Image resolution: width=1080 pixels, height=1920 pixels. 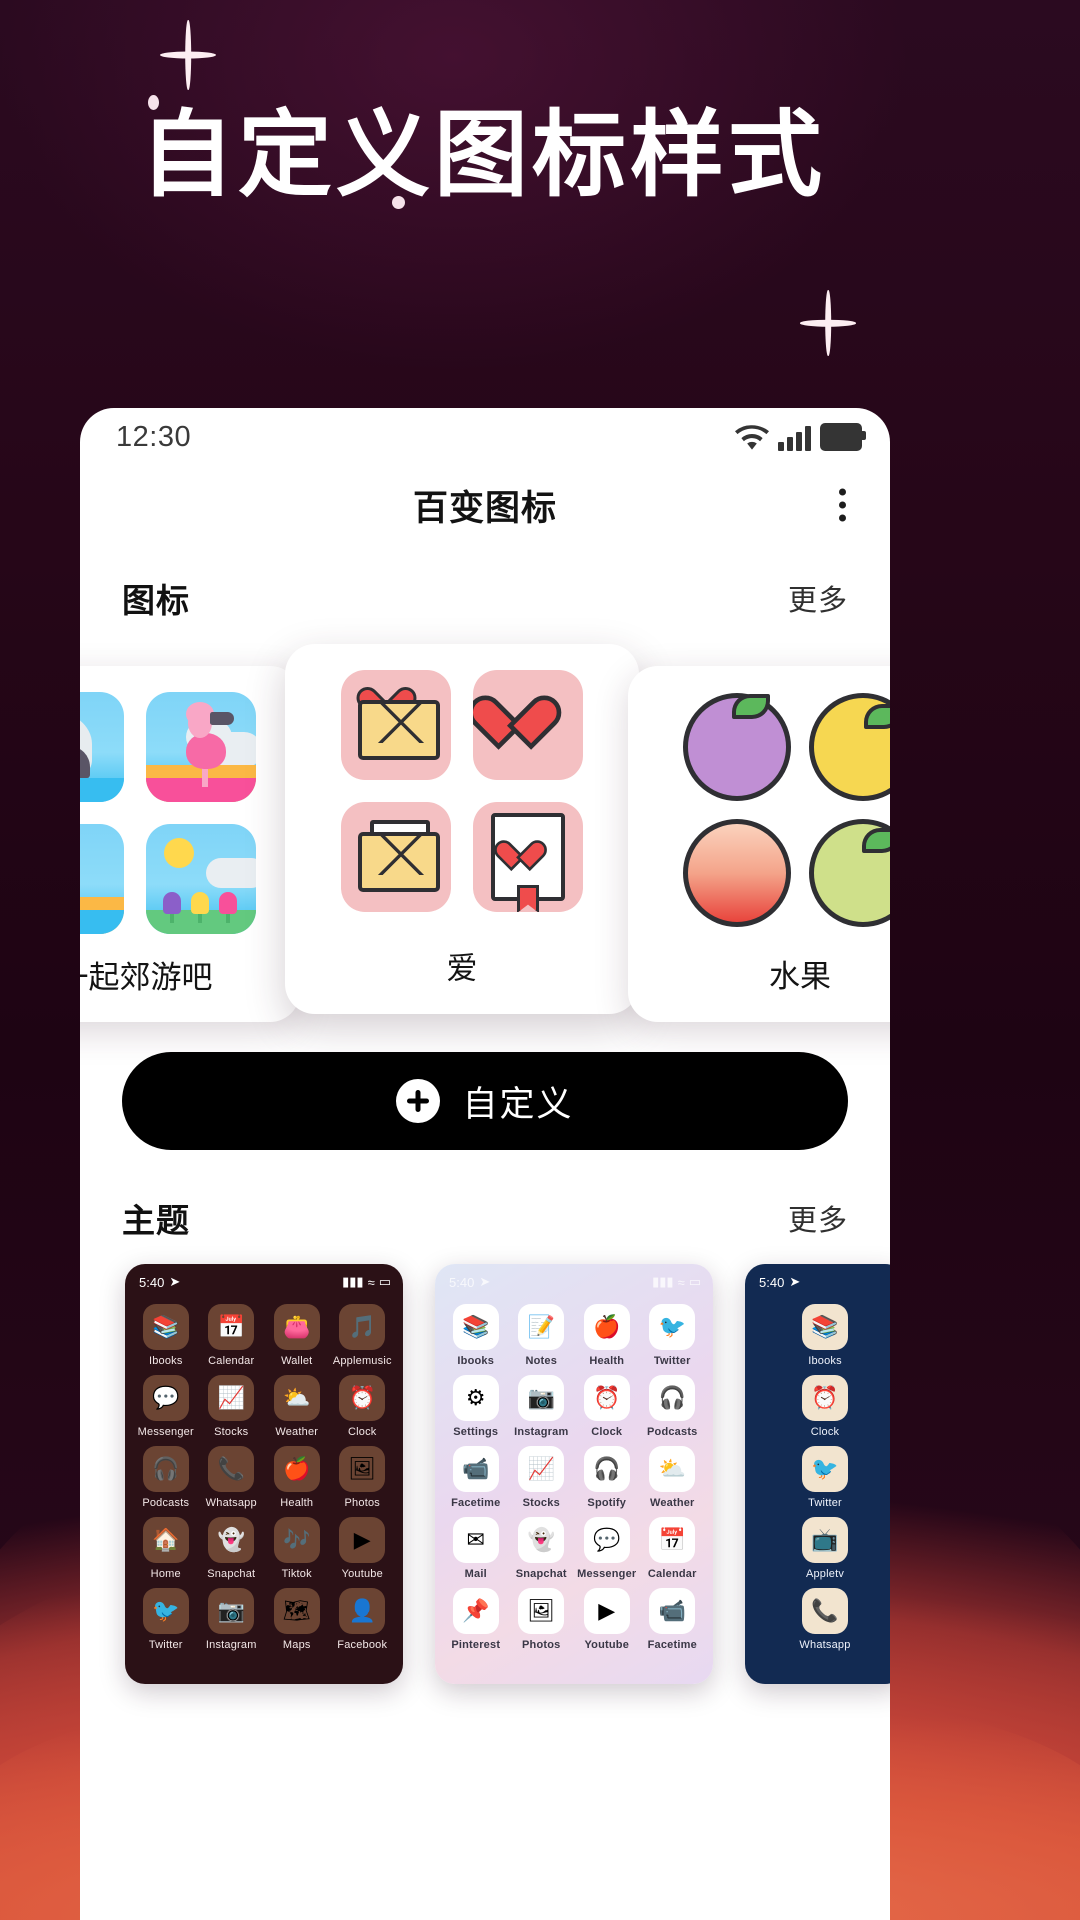 I want to click on status-time: 12:30, so click(x=154, y=436).